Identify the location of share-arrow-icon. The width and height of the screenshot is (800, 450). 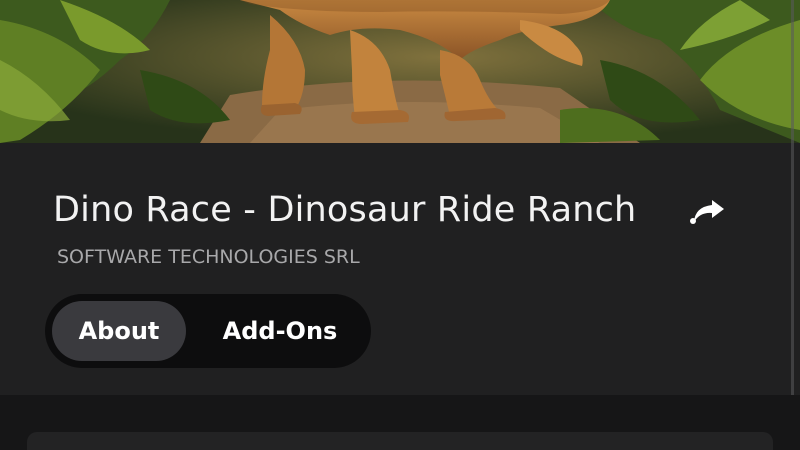
(707, 212).